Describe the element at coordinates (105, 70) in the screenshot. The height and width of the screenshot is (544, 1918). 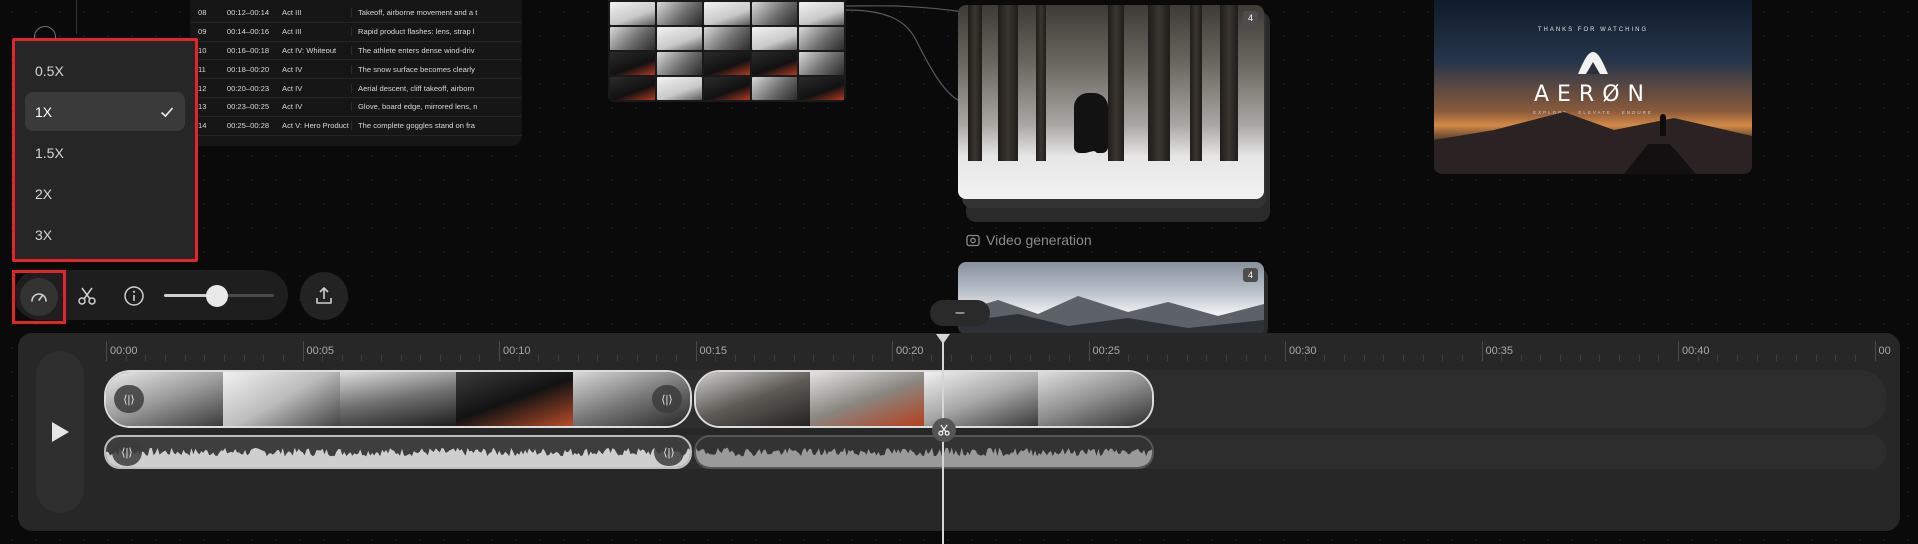
I see `speed-option: 0.5X` at that location.